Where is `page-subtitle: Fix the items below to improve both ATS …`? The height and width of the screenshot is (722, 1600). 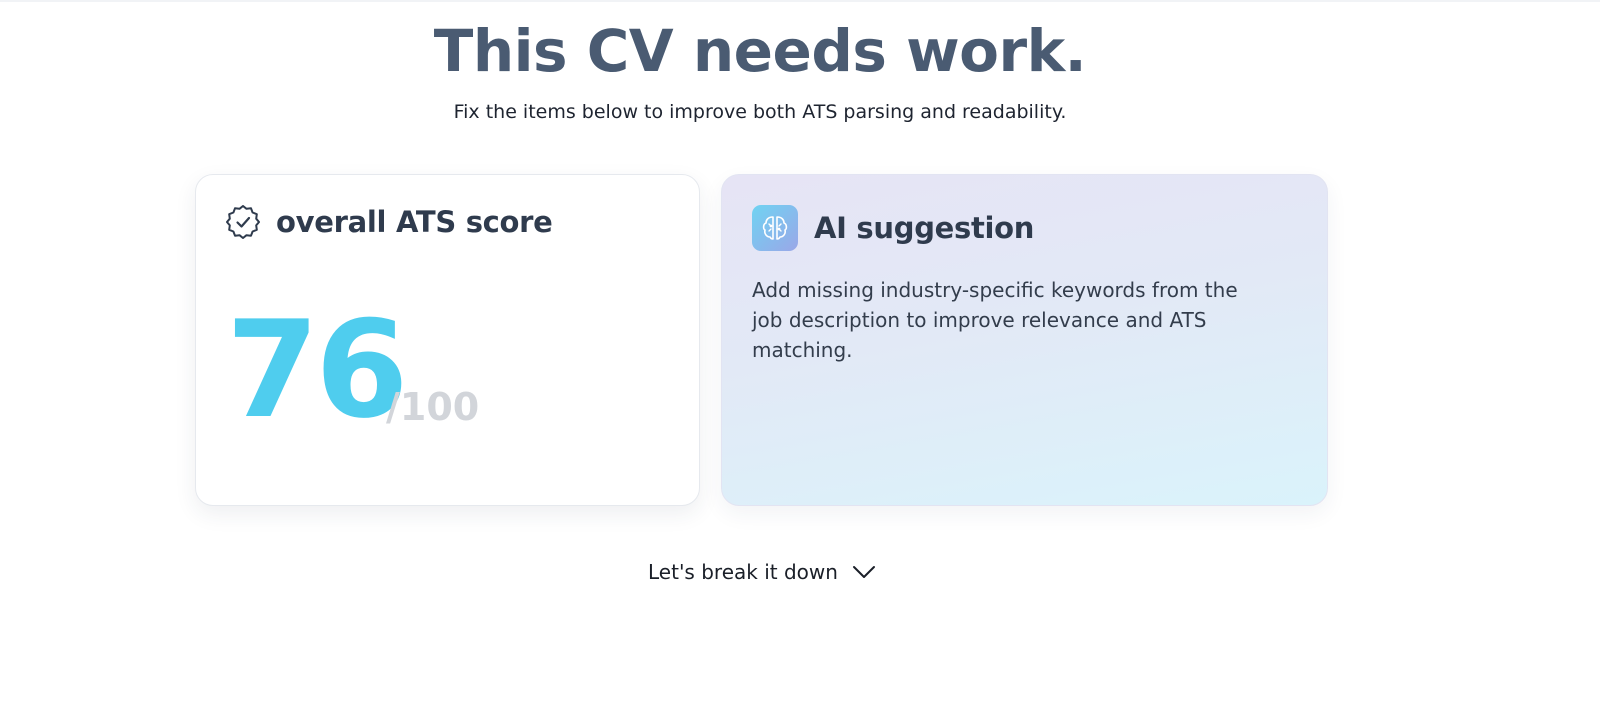
page-subtitle: Fix the items below to improve both ATS … is located at coordinates (760, 112).